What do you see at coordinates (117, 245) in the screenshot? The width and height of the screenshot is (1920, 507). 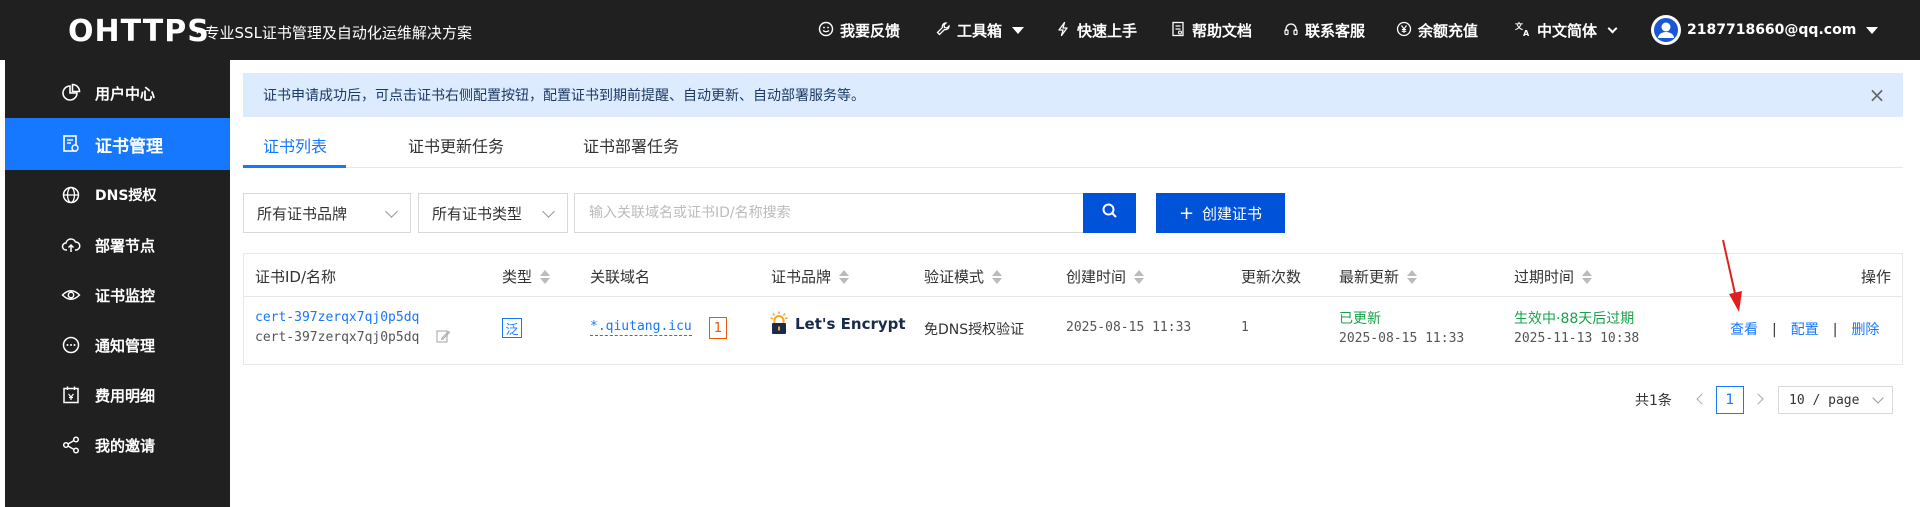 I see `sidebar-item-deploy-nodes: 部署节点` at bounding box center [117, 245].